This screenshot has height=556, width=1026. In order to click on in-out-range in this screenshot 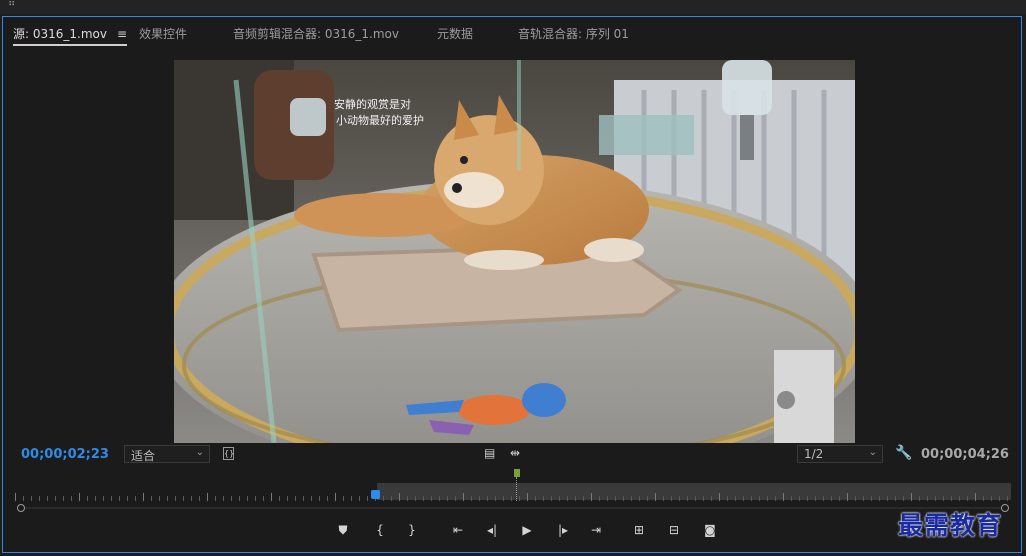, I will do `click(694, 491)`.